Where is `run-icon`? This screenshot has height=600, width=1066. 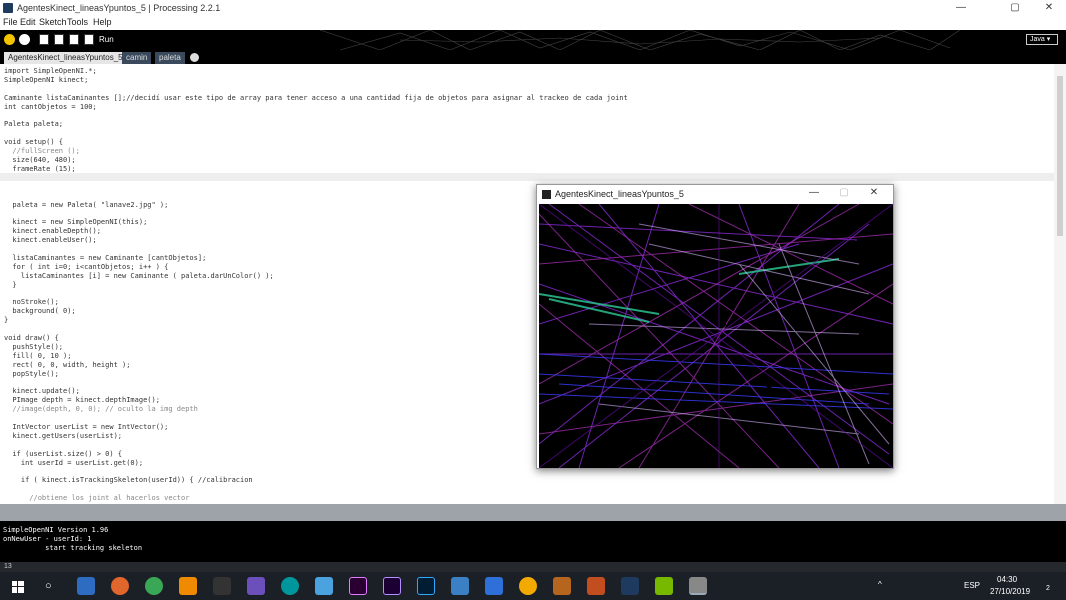
run-icon is located at coordinates (9, 39).